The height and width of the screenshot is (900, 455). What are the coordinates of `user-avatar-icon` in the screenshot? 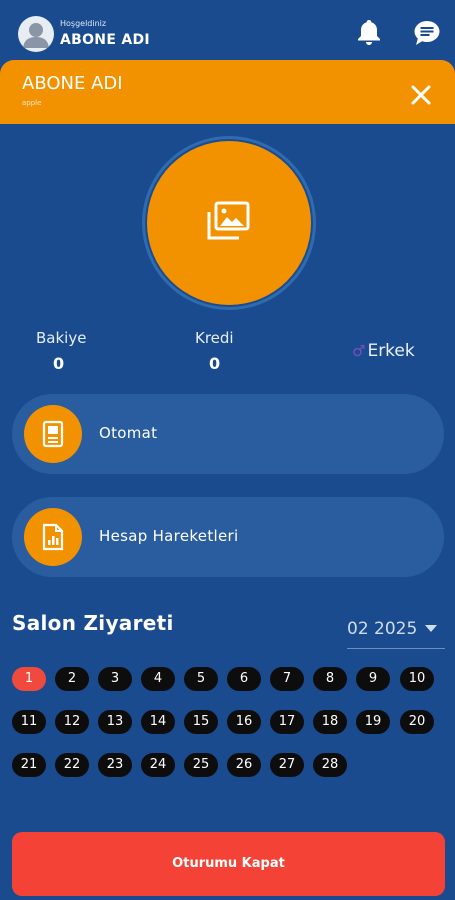 It's located at (36, 34).